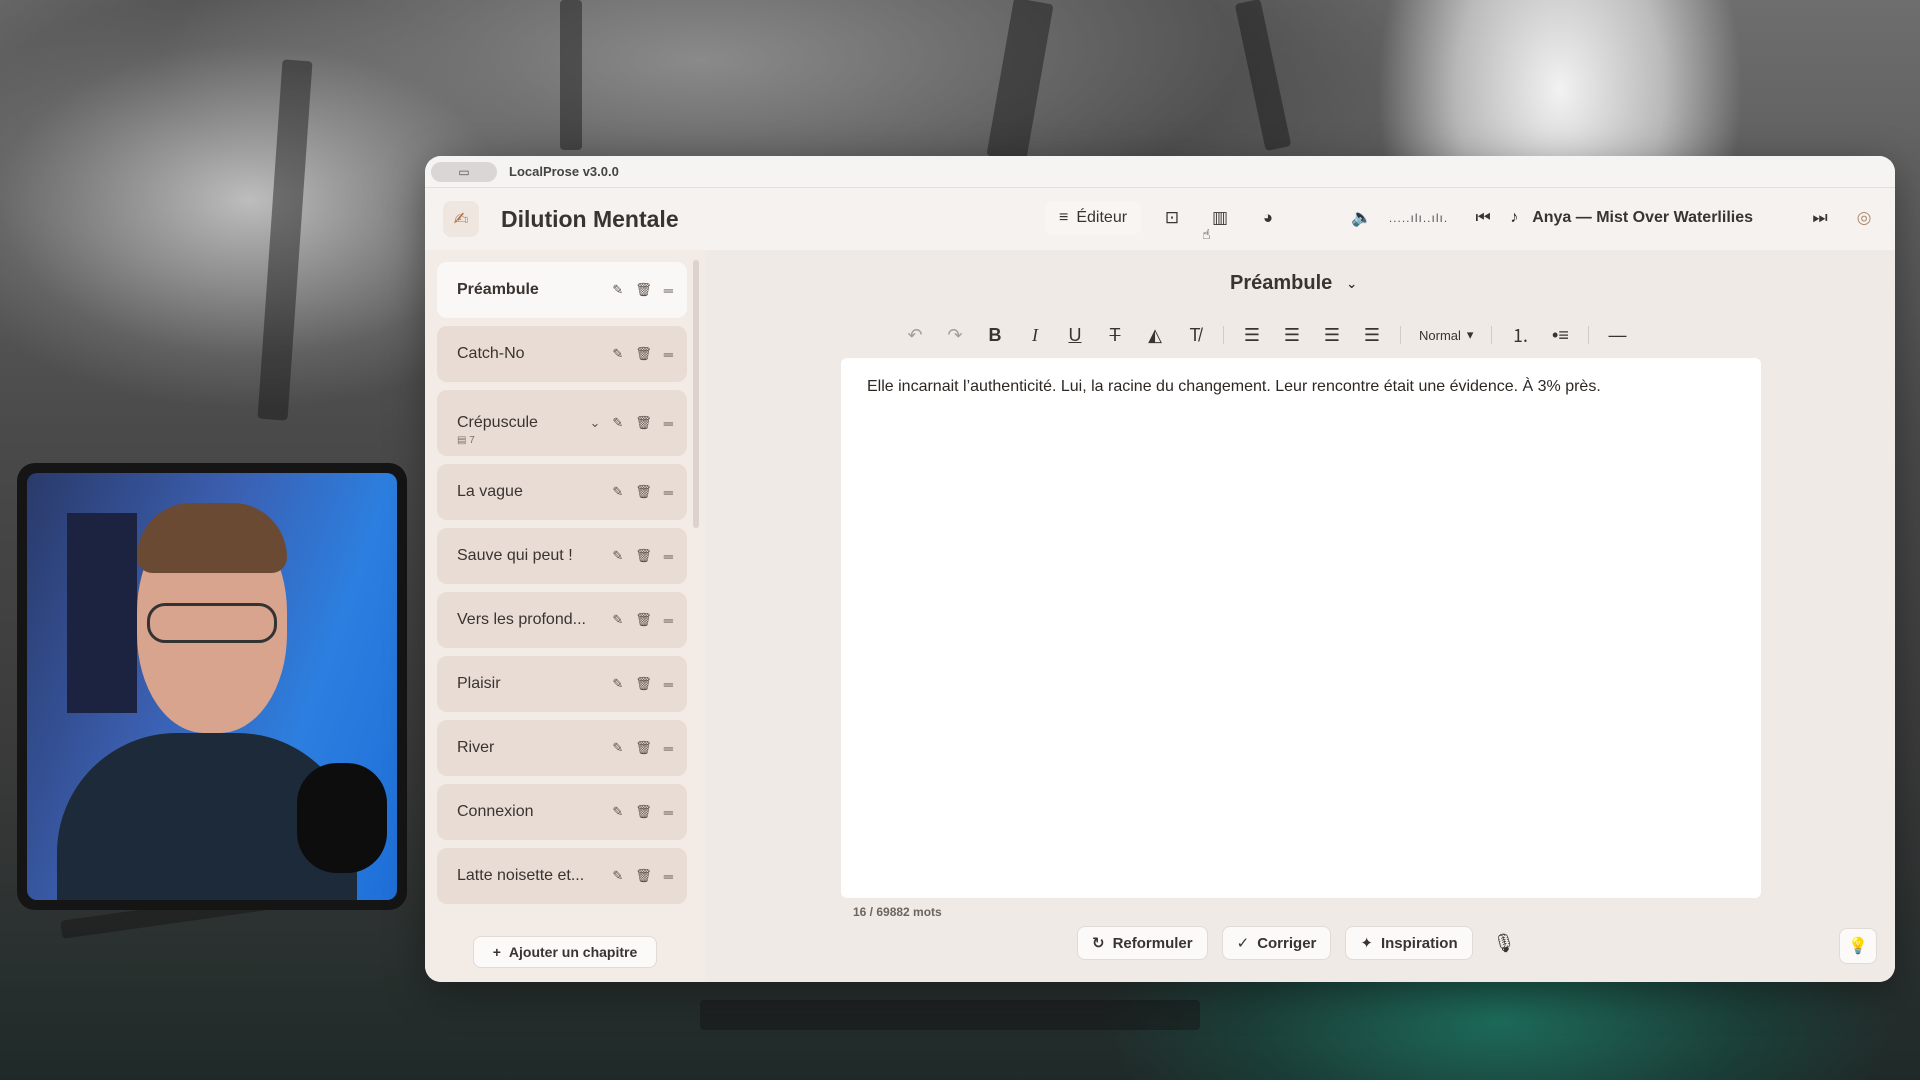  I want to click on stats-pie-icon: ◕, so click(1268, 218).